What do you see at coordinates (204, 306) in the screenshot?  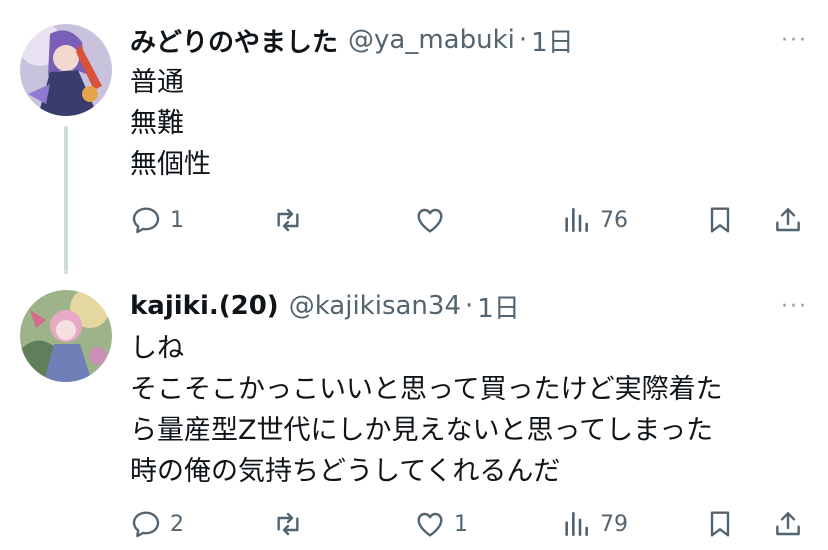 I see `display-name: kajiki.(20)` at bounding box center [204, 306].